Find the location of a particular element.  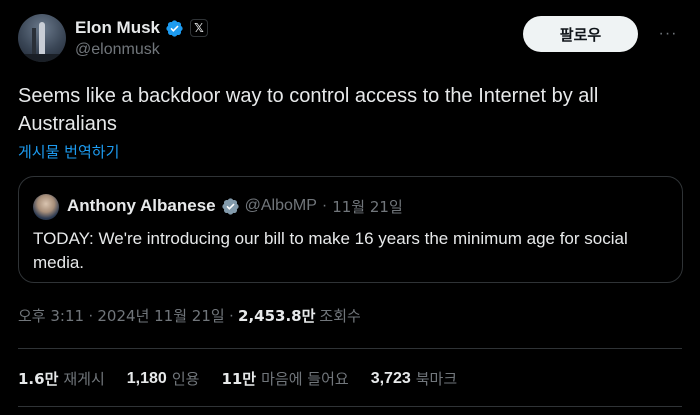

tweet-date: 2024년 11월 21일 is located at coordinates (160, 315).